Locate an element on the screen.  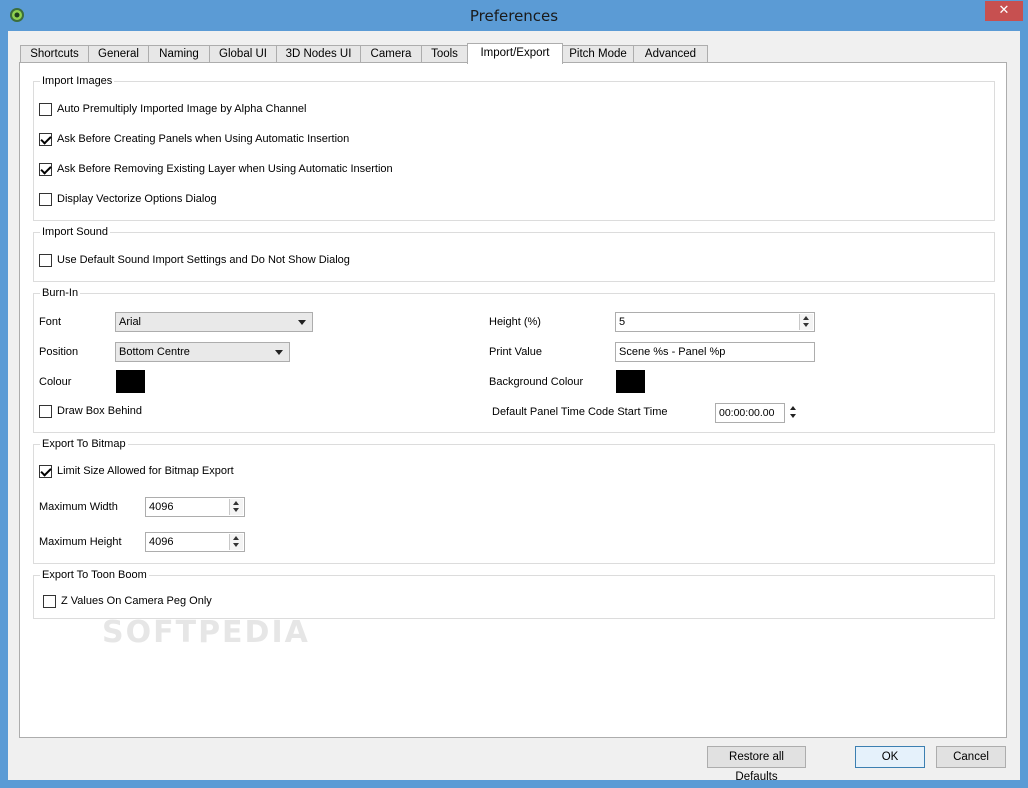
tab-camera: Camera is located at coordinates (391, 54).